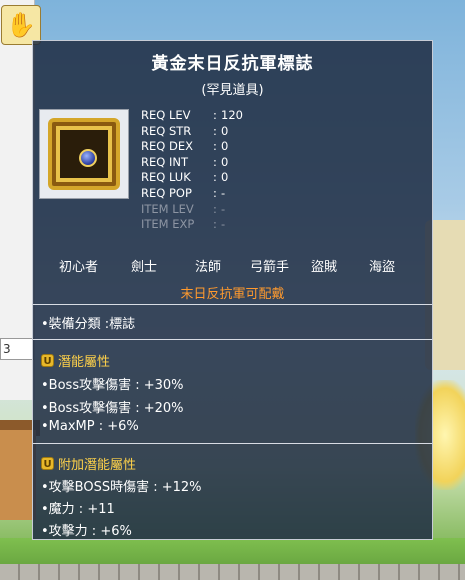 The width and height of the screenshot is (465, 580). Describe the element at coordinates (88, 158) in the screenshot. I see `emblem-gem` at that location.